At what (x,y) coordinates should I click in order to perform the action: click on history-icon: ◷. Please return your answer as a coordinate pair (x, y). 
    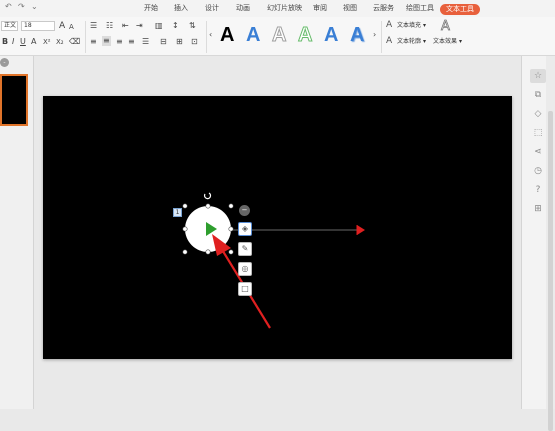
    Looking at the image, I should click on (538, 171).